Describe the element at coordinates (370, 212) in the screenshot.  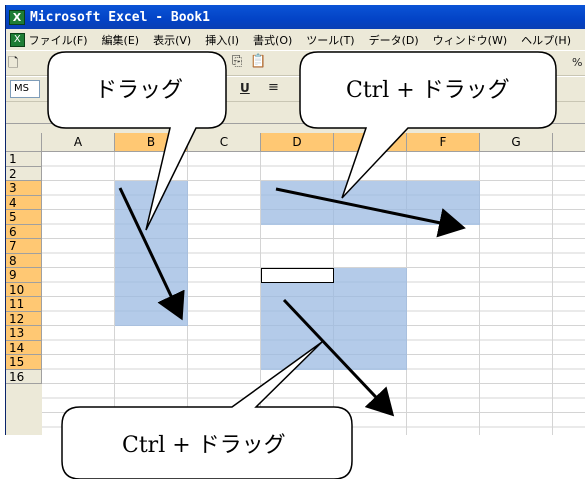
I see `ctrl-drag-top-arrow` at that location.